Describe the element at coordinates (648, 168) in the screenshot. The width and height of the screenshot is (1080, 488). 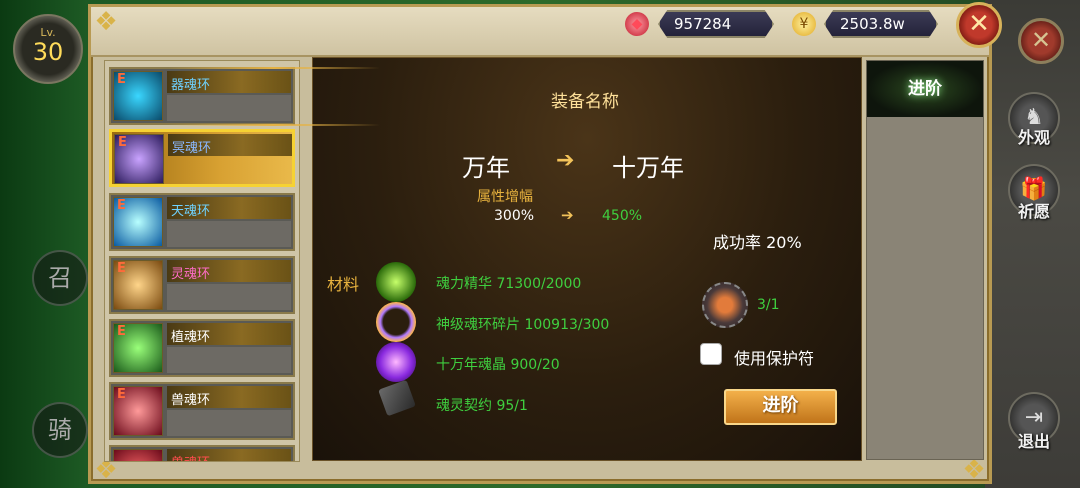
I see `to-tier: 十万年` at that location.